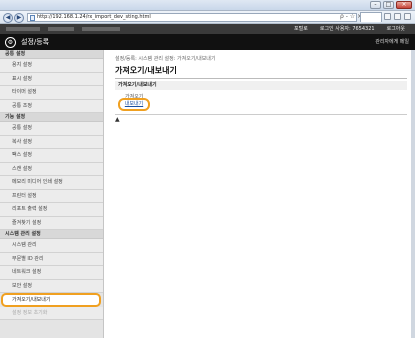 The image size is (415, 338). Describe the element at coordinates (10, 42) in the screenshot. I see `settings-logo-icon: ⚙` at that location.